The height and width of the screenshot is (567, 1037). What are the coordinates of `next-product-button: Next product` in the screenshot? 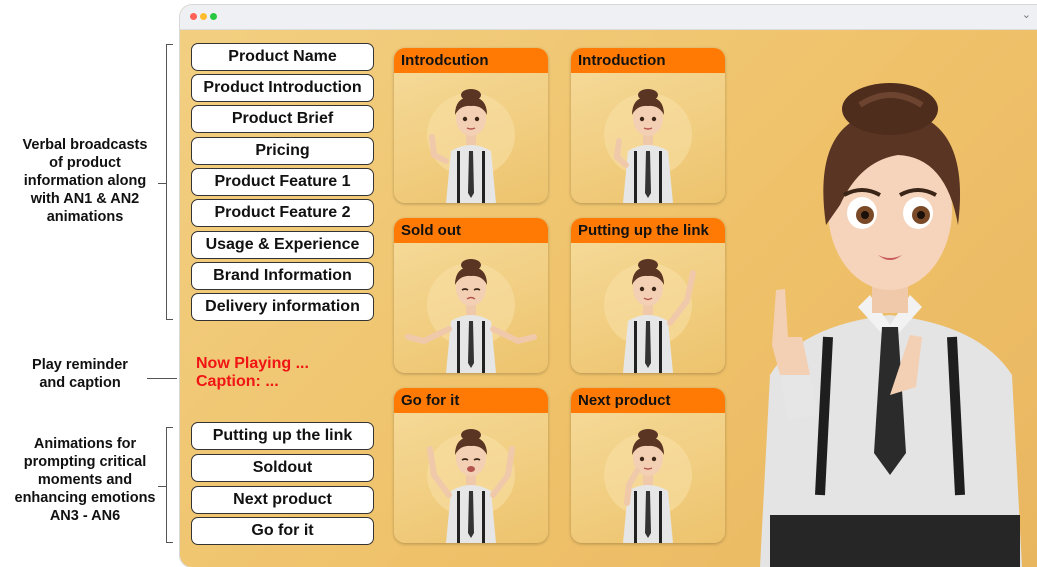 It's located at (282, 500).